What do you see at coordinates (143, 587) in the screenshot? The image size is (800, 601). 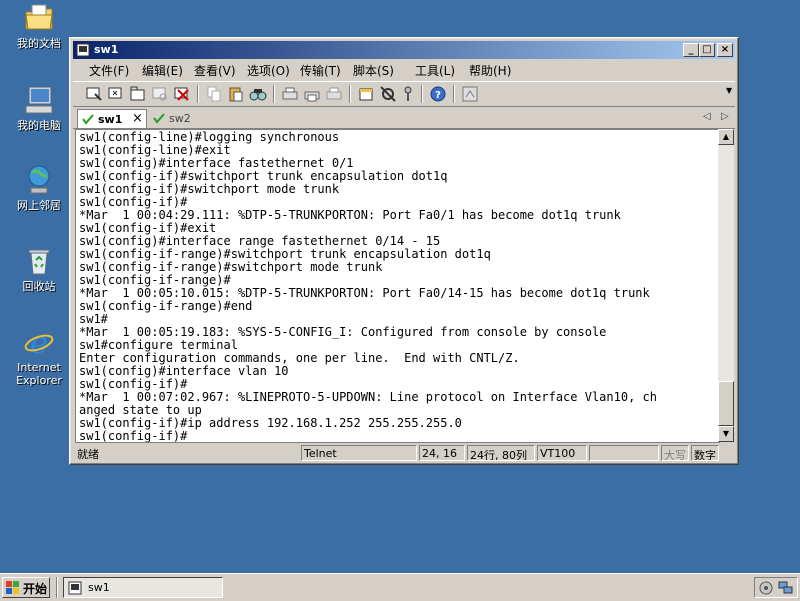 I see `taskbar-item-sw1: sw1` at bounding box center [143, 587].